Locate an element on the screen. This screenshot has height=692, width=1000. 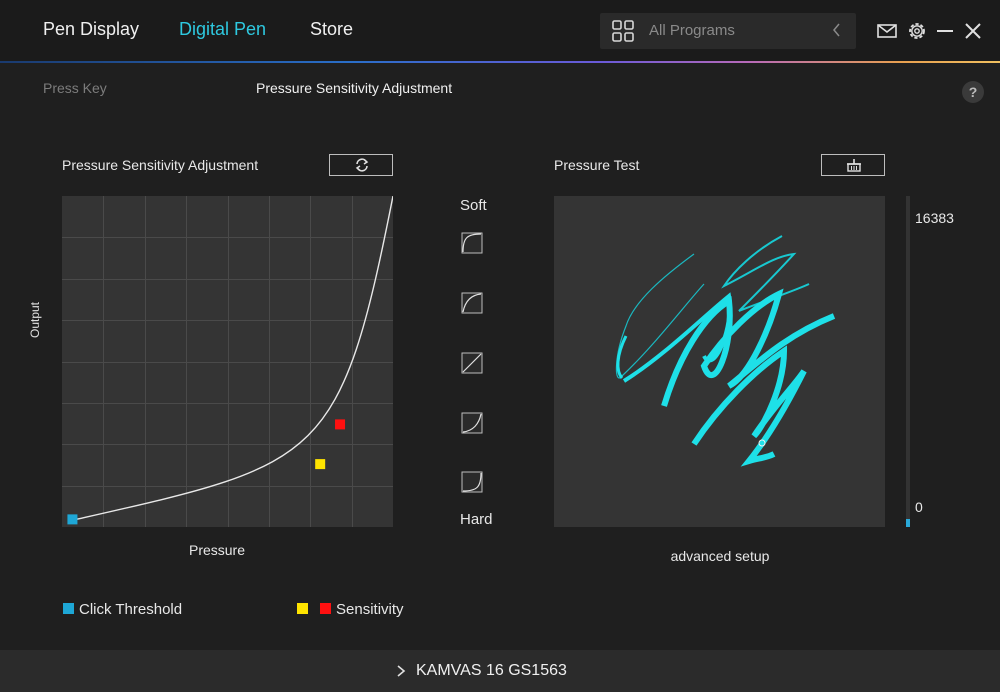
refresh-icon is located at coordinates (362, 165).